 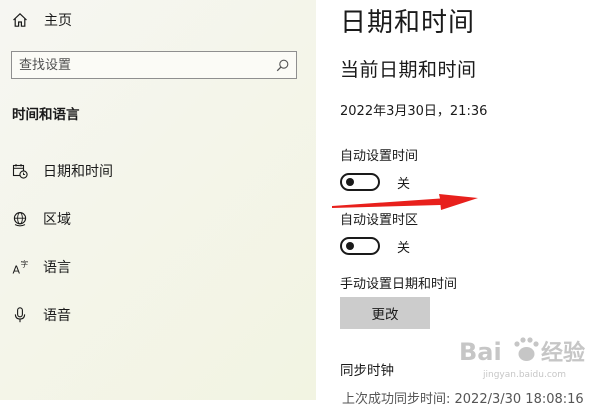 I want to click on search-icon, so click(x=282, y=65).